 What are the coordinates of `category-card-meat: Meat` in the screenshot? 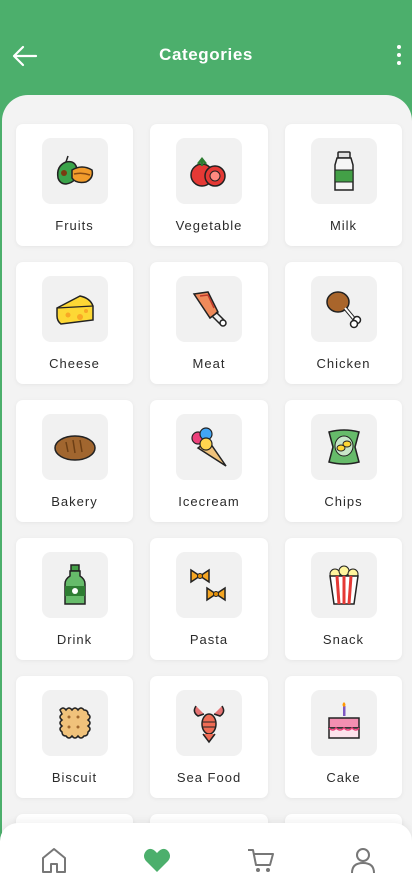 It's located at (209, 323).